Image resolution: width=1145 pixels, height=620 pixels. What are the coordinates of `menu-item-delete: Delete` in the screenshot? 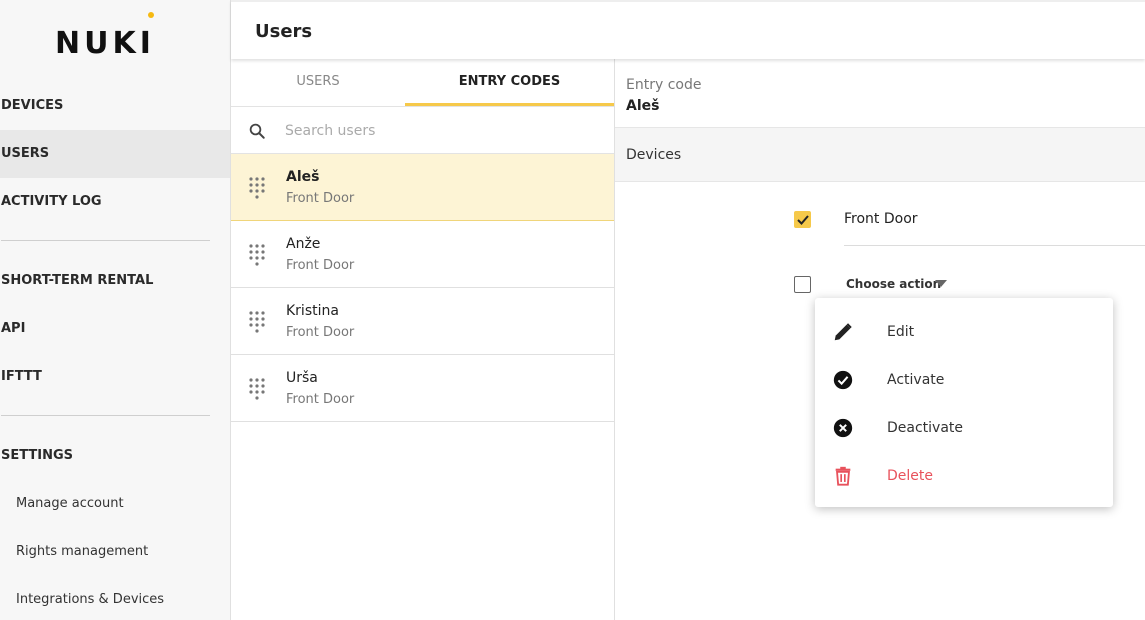 It's located at (964, 477).